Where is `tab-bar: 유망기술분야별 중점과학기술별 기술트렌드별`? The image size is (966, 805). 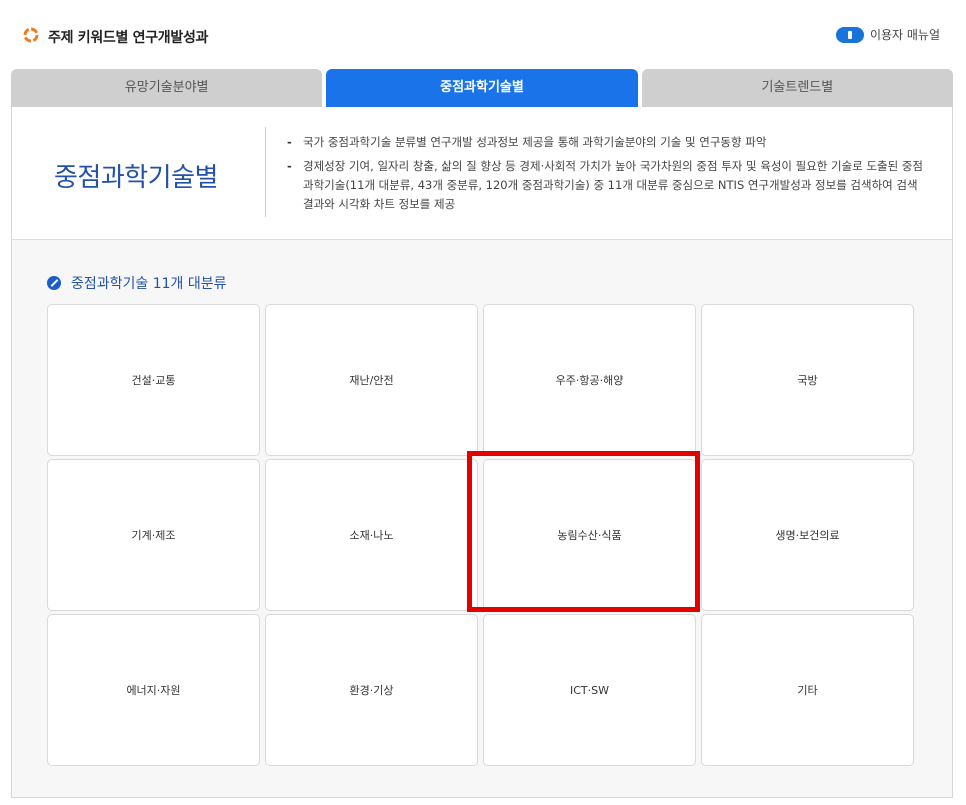
tab-bar: 유망기술분야별 중점과학기술별 기술트렌드별 is located at coordinates (482, 88).